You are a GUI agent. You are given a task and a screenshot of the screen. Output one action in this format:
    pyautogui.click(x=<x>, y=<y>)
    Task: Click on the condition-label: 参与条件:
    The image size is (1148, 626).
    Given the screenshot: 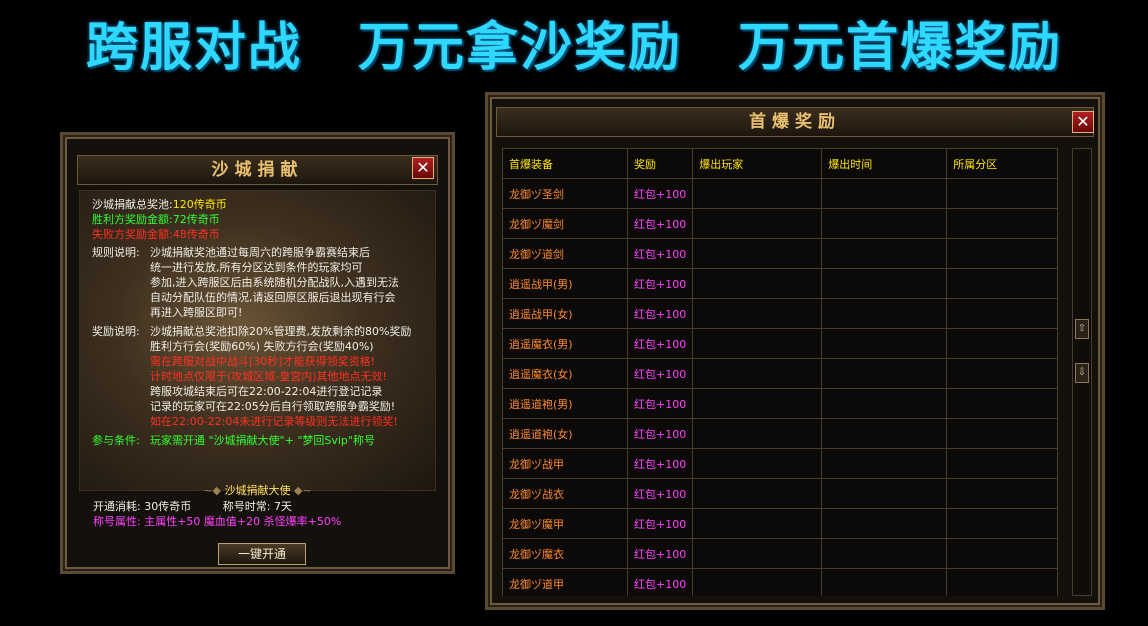 What is the action you would take?
    pyautogui.click(x=116, y=440)
    